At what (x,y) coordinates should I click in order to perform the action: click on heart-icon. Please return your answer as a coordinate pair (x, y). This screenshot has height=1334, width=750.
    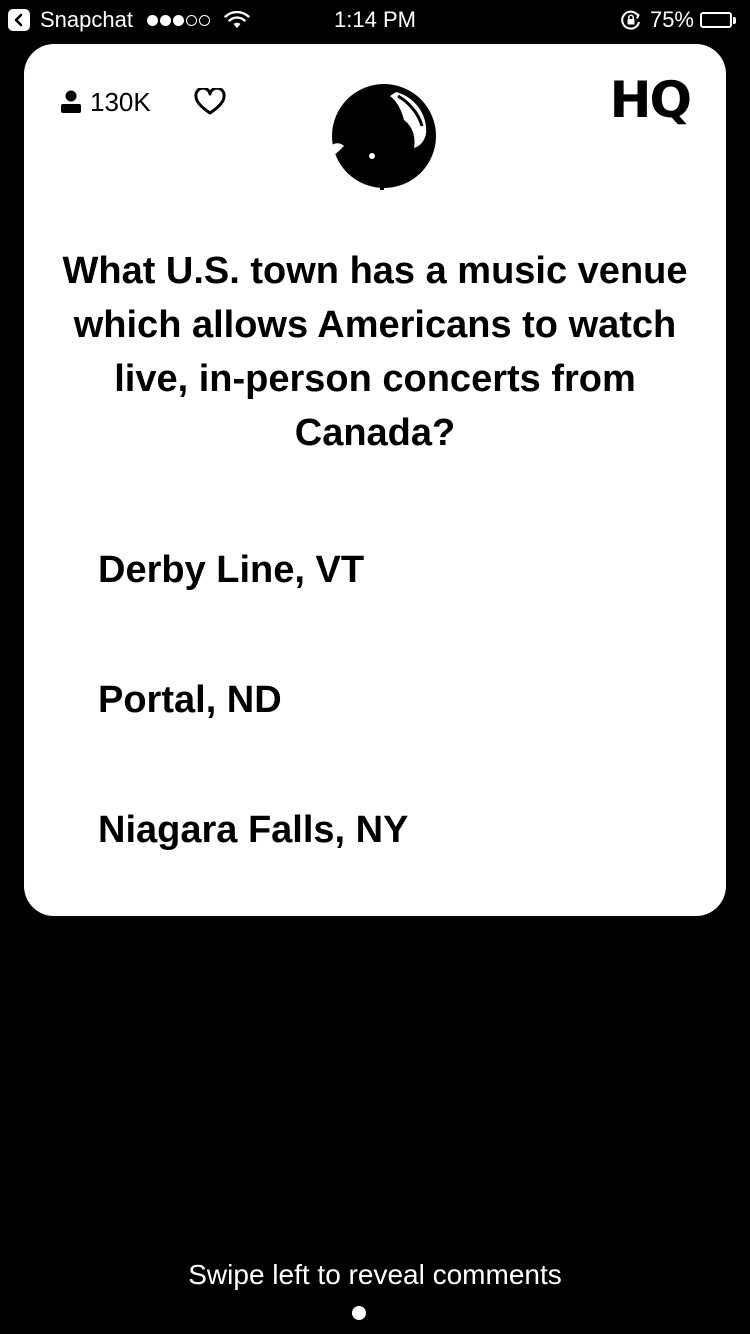
    Looking at the image, I should click on (210, 102).